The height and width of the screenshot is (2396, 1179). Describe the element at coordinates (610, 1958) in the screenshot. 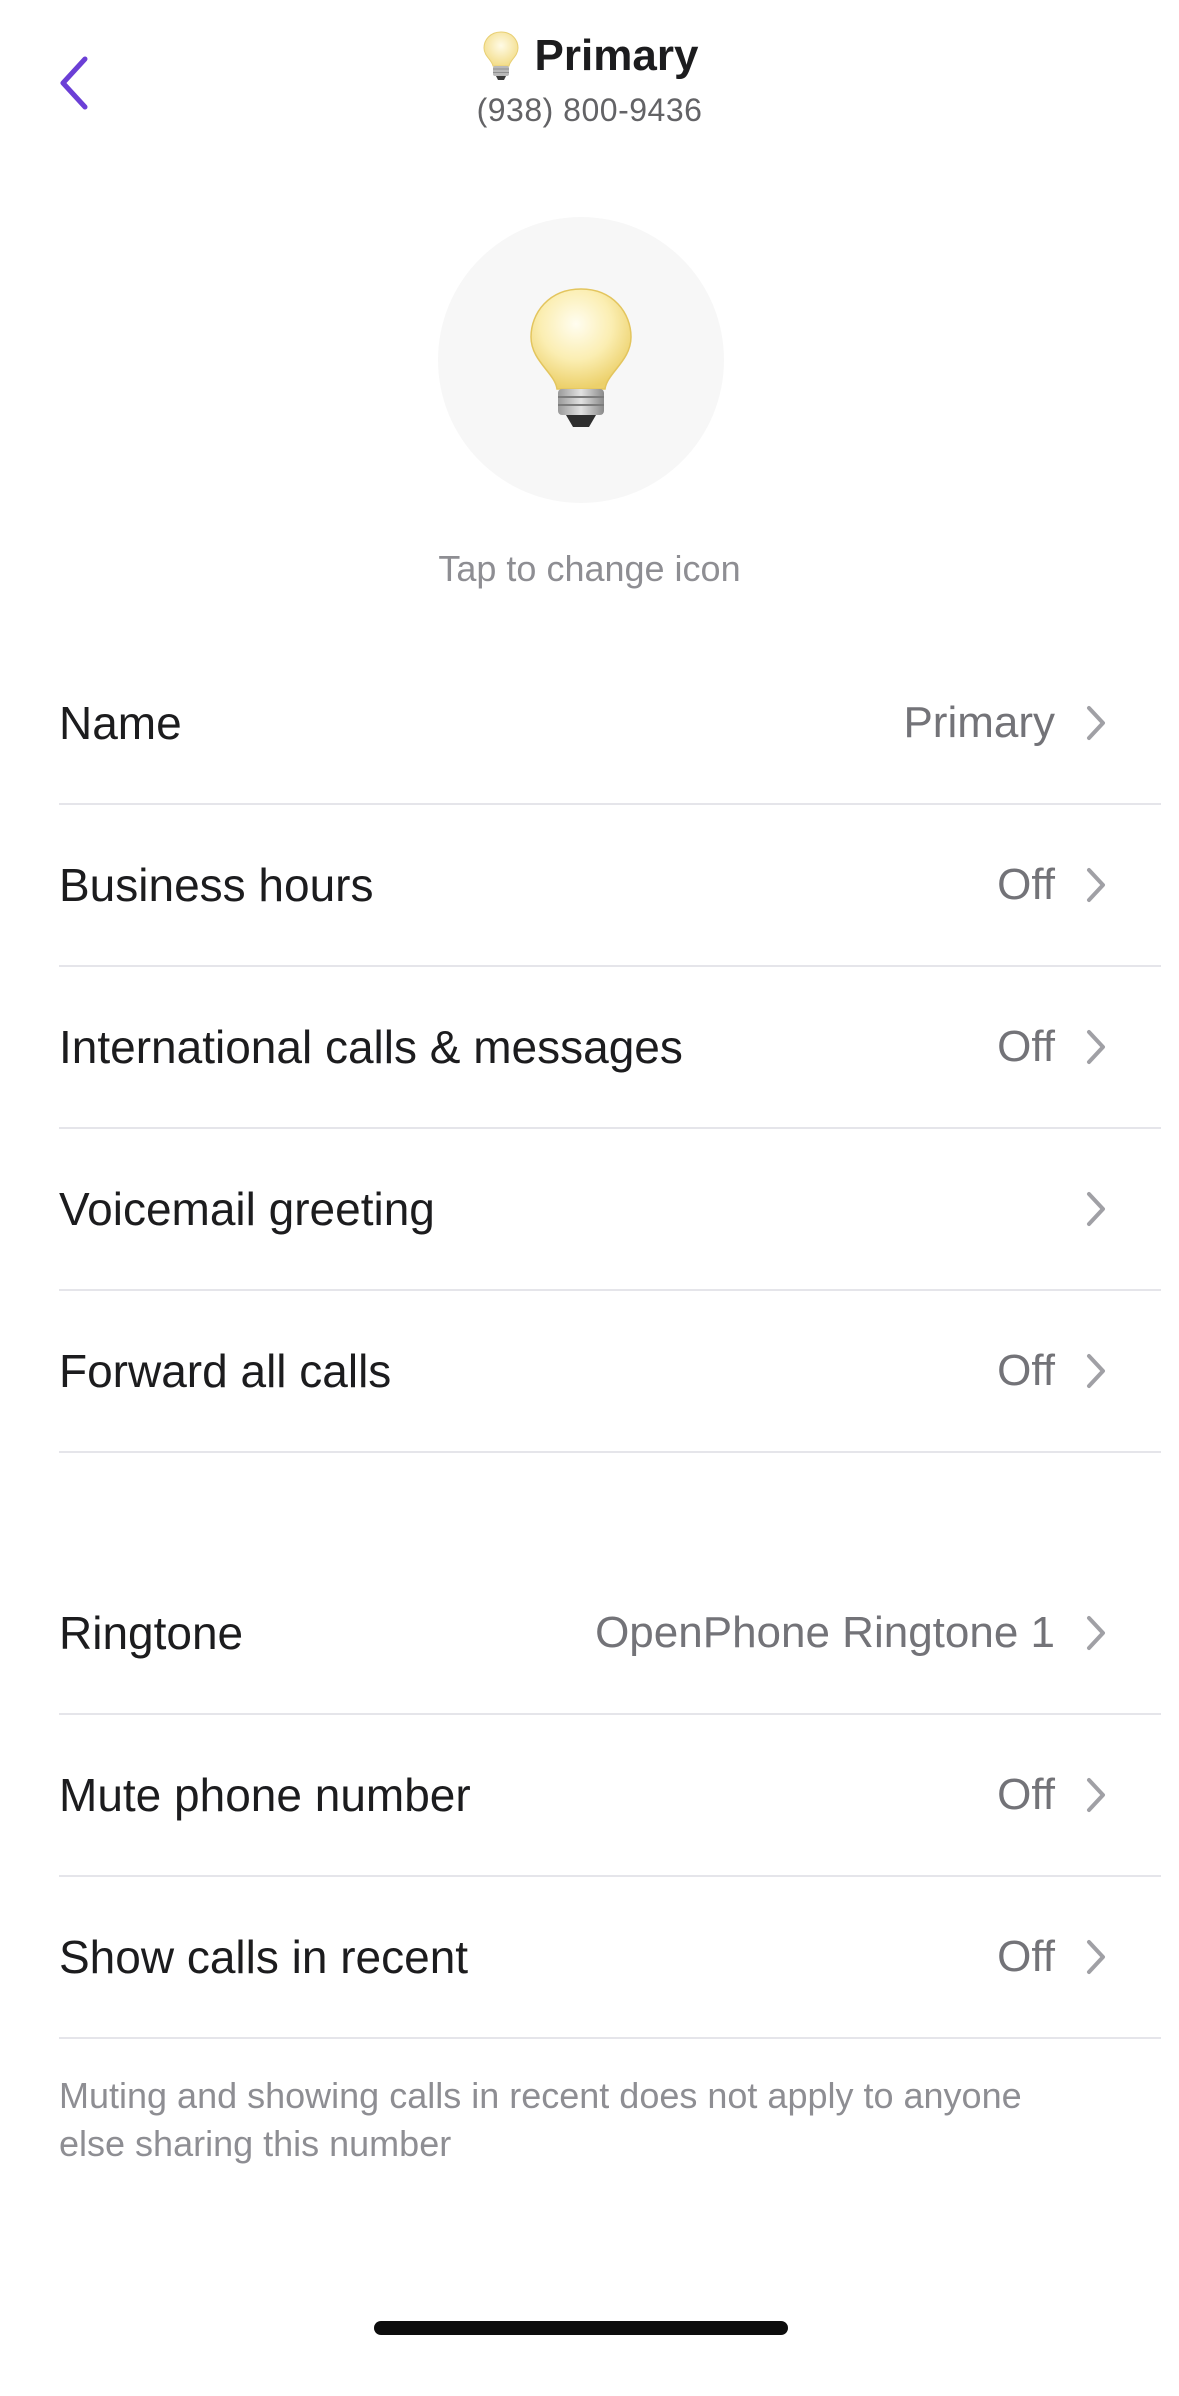

I see `show-calls-in-recent-row: Show calls in recent Off` at that location.